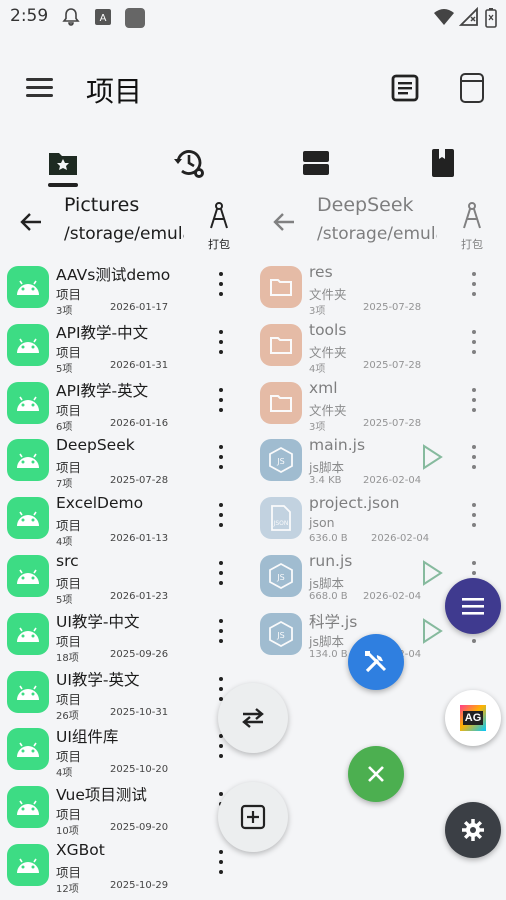 The height and width of the screenshot is (900, 506). What do you see at coordinates (472, 227) in the screenshot?
I see `right-pack-button: 打包` at bounding box center [472, 227].